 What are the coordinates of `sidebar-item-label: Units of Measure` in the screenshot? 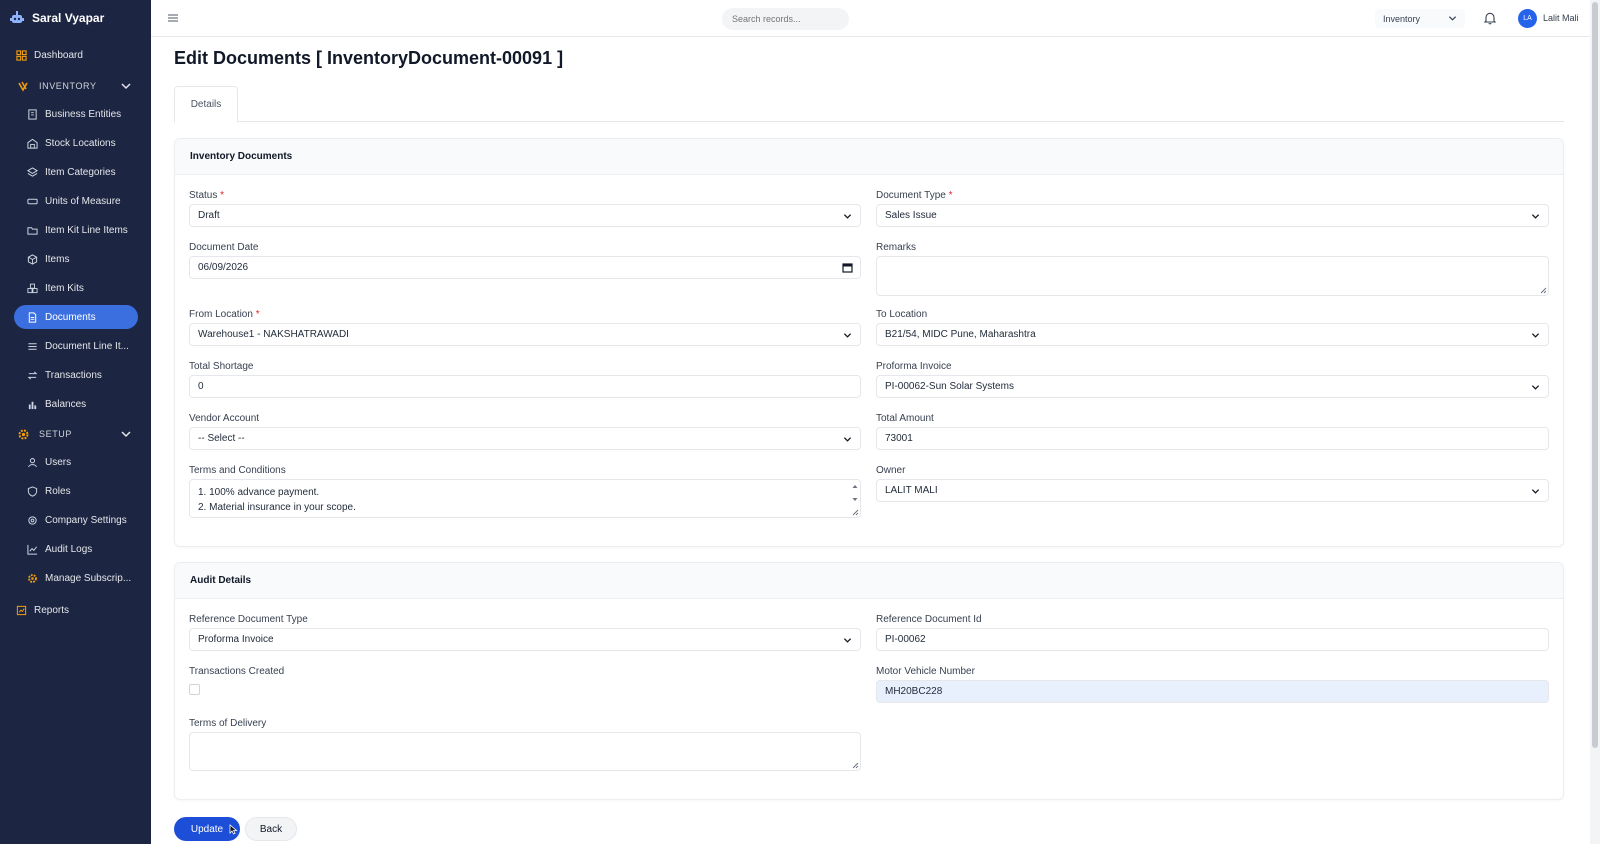 It's located at (83, 201).